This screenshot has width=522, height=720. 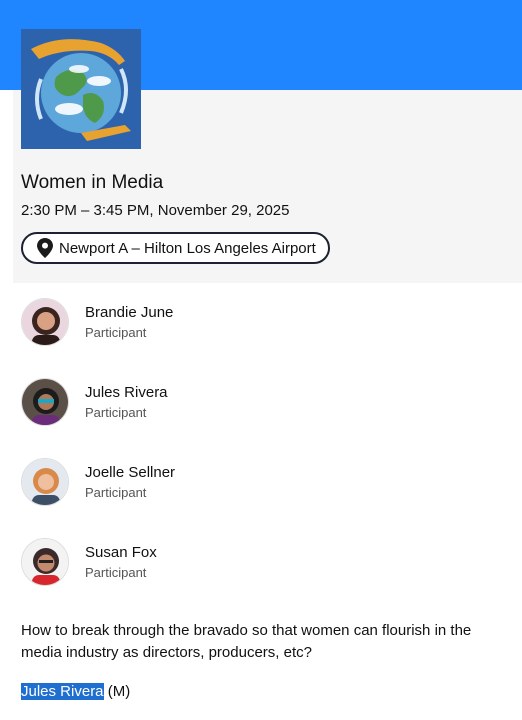 What do you see at coordinates (92, 182) in the screenshot?
I see `event-title: Women in Media` at bounding box center [92, 182].